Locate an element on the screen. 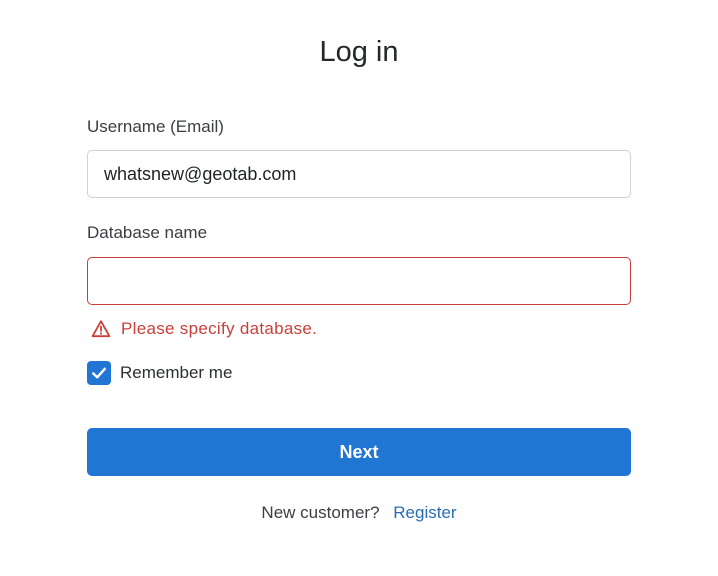  username-label: Username (Email) is located at coordinates (155, 126).